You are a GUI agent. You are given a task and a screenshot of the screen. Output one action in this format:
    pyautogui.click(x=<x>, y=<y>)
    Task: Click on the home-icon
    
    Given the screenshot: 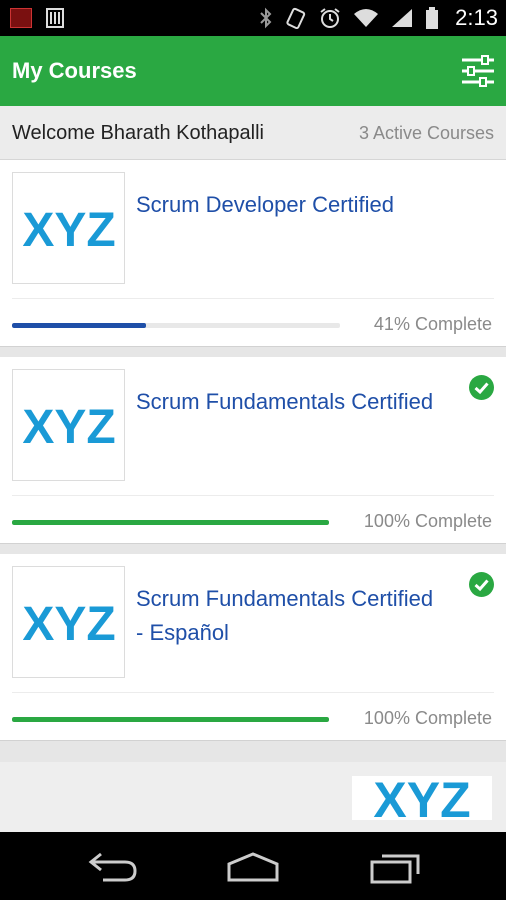 What is the action you would take?
    pyautogui.click(x=253, y=867)
    